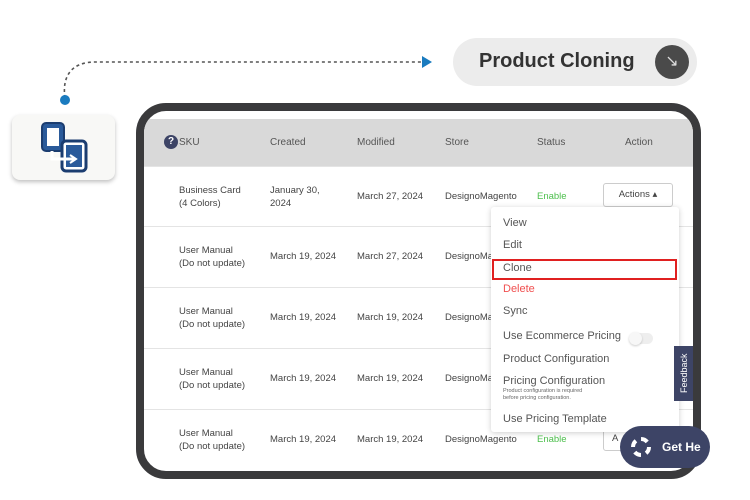 Image resolution: width=750 pixels, height=500 pixels. Describe the element at coordinates (672, 62) in the screenshot. I see `arrow-down-right-icon: ↘` at that location.